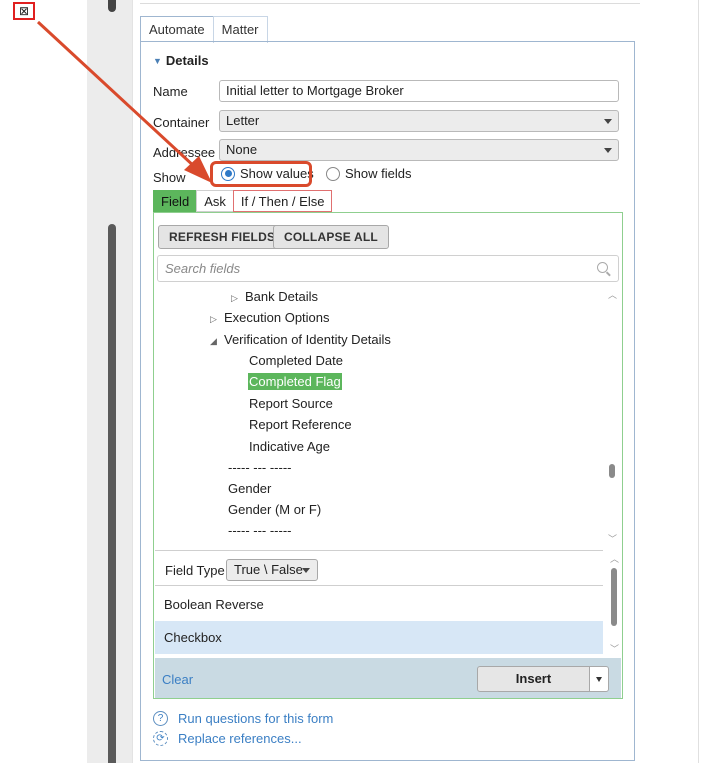  I want to click on arrow-line, so click(117, 95).